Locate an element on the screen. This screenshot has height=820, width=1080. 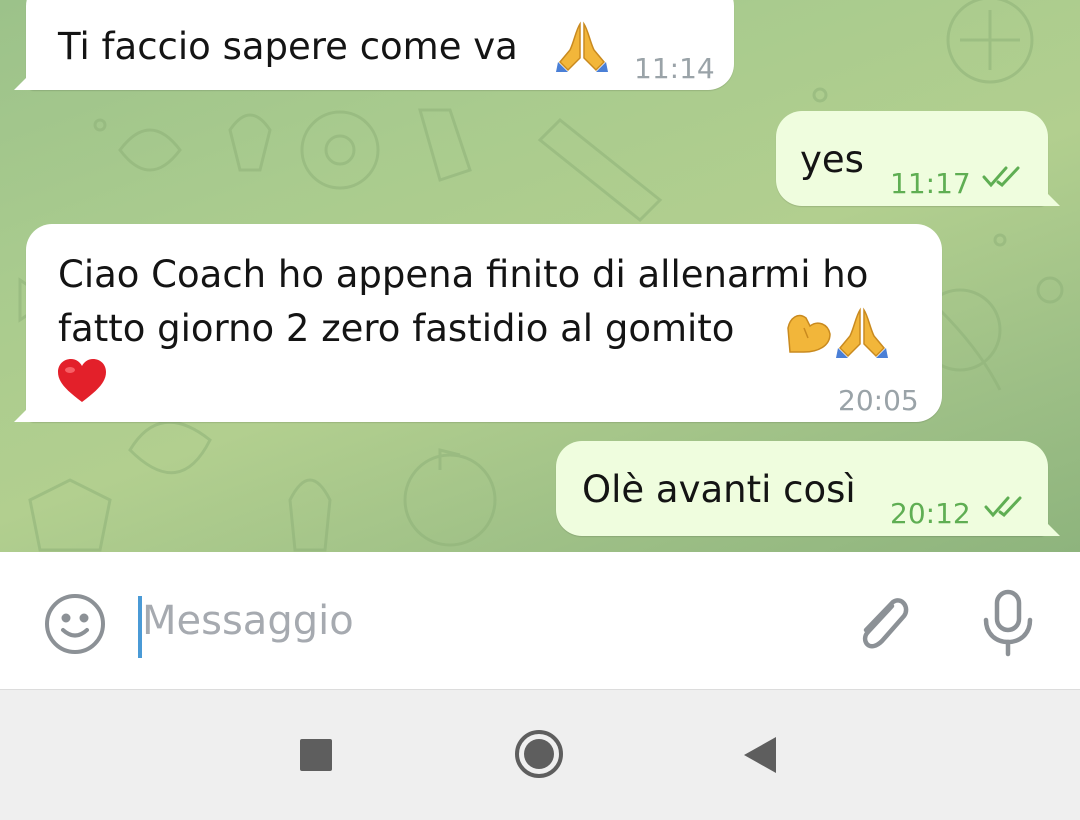
message-input: Messaggio is located at coordinates (248, 621).